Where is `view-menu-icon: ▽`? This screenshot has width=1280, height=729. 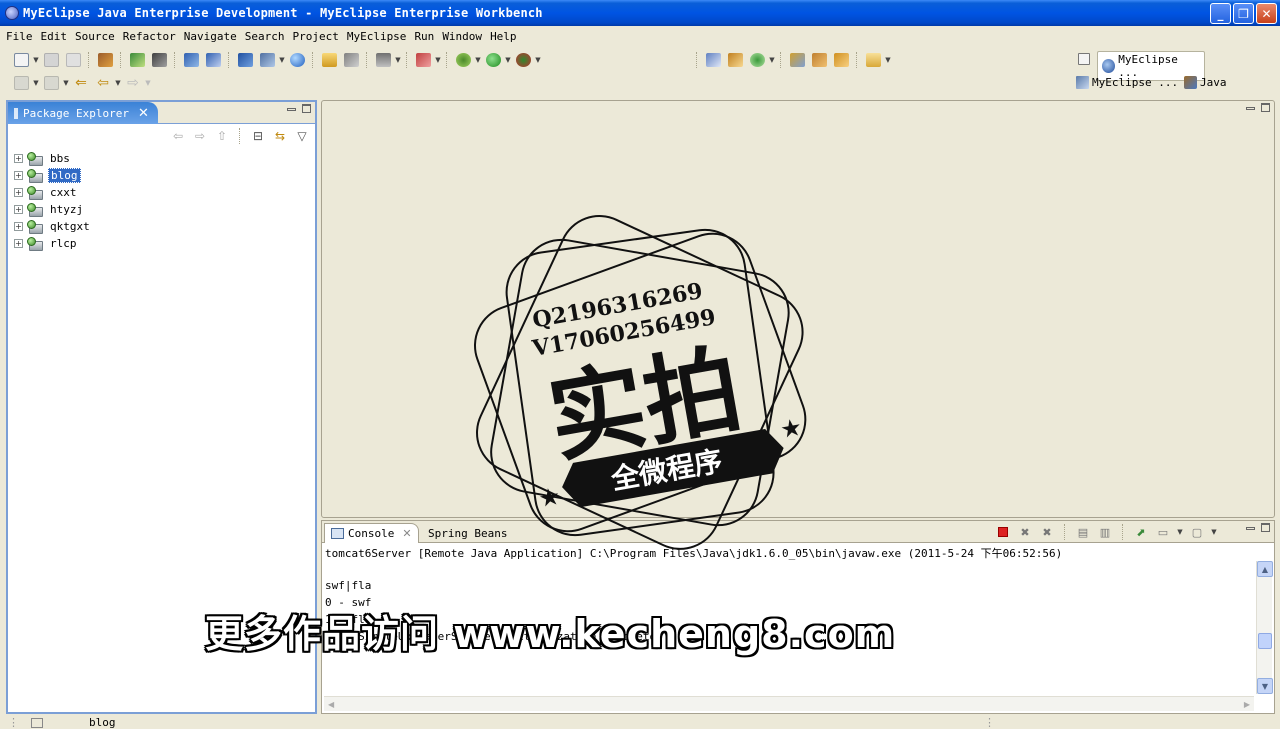
view-menu-icon: ▽ is located at coordinates (302, 136).